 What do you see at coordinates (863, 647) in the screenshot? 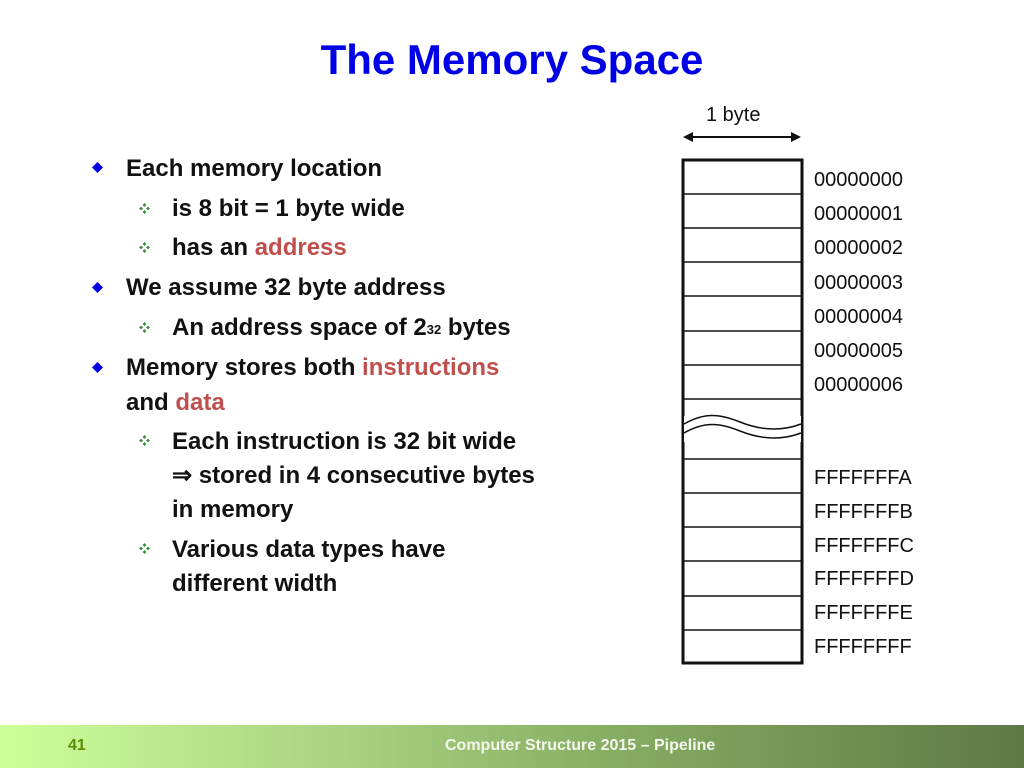
I see `address-label: FFFFFFFF` at bounding box center [863, 647].